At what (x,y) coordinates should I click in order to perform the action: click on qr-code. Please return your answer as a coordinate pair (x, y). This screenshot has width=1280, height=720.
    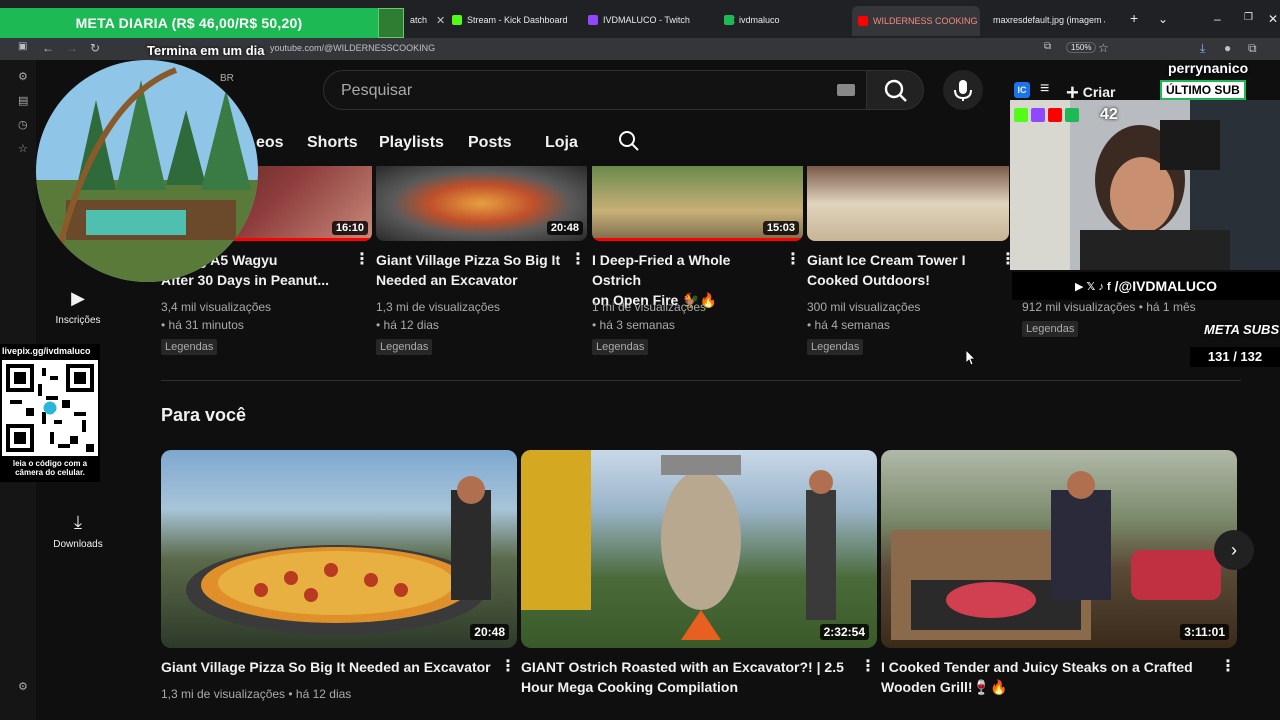
    Looking at the image, I should click on (50, 408).